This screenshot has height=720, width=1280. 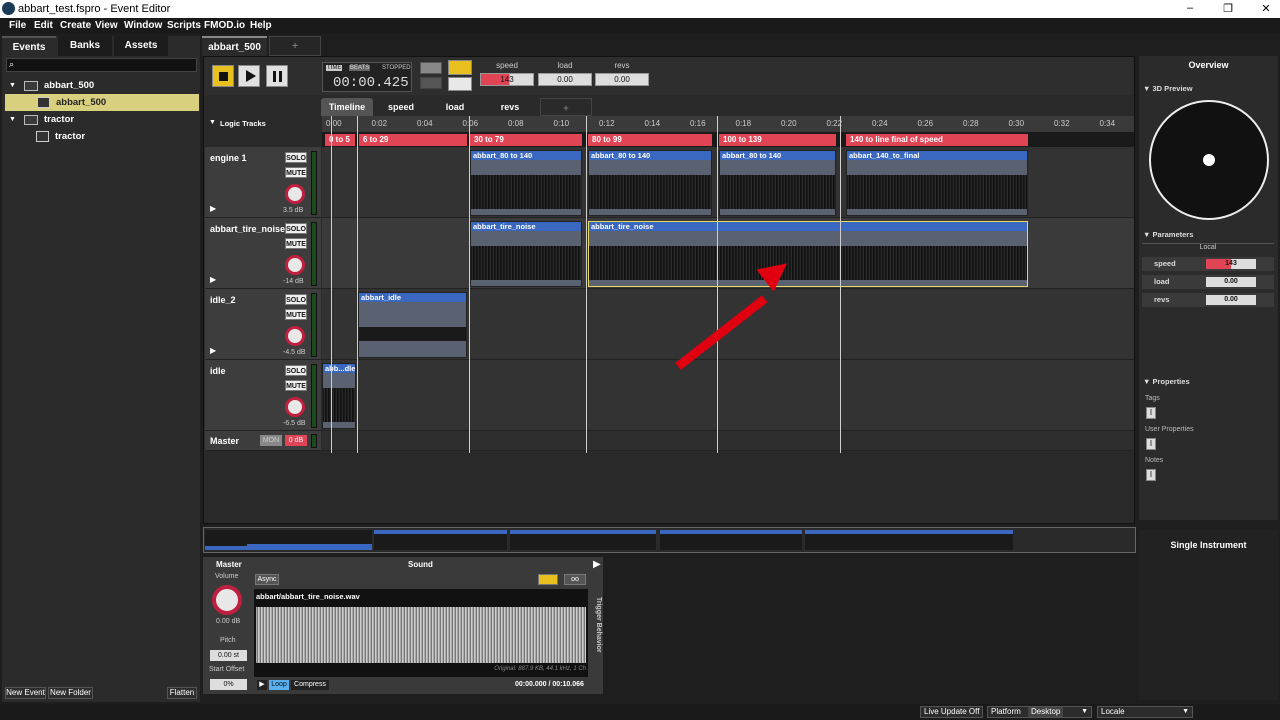 What do you see at coordinates (249, 76) in the screenshot?
I see `play-button` at bounding box center [249, 76].